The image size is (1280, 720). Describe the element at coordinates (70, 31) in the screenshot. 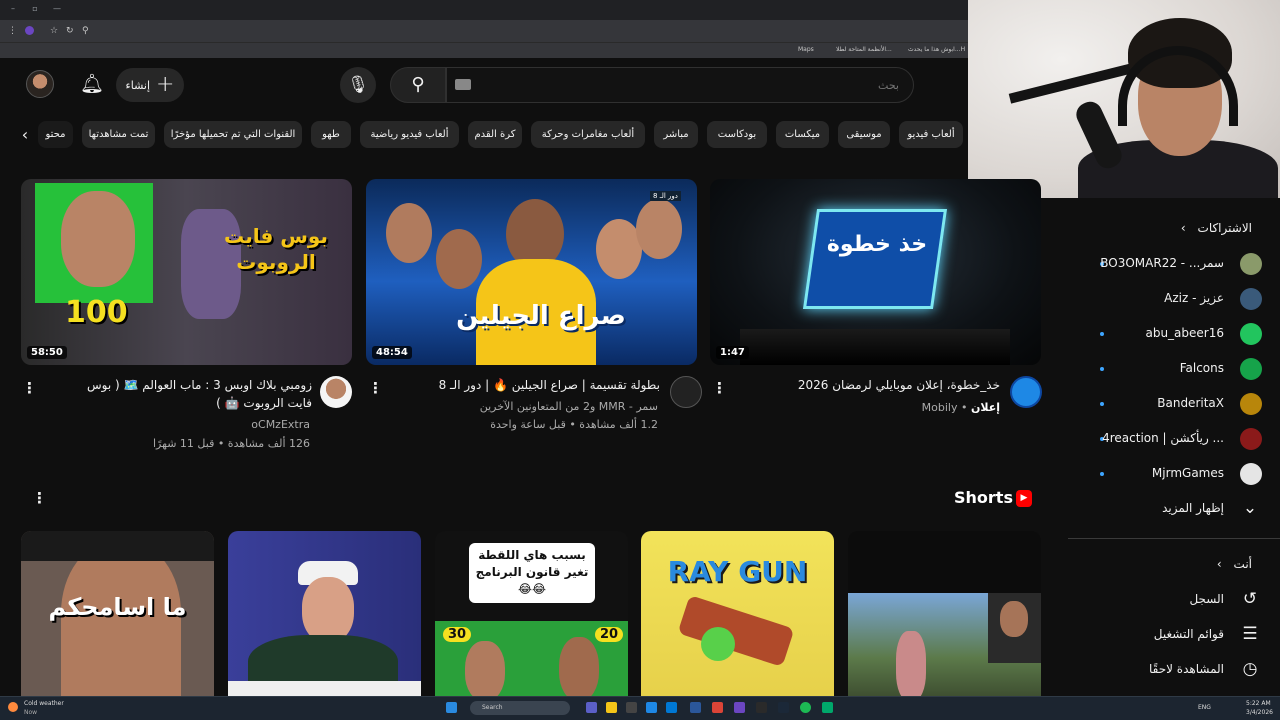

I see `reload-icon: ↻` at that location.